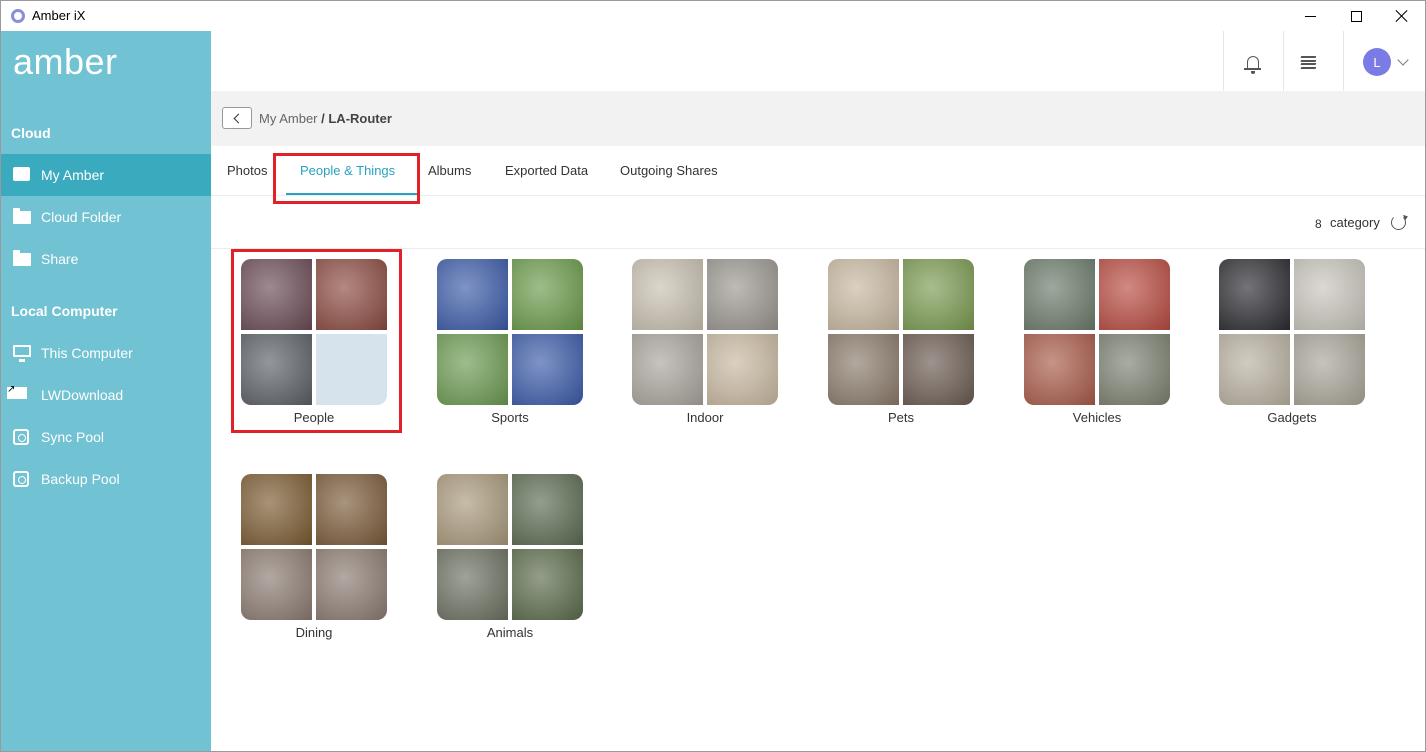 The height and width of the screenshot is (752, 1426). Describe the element at coordinates (22, 479) in the screenshot. I see `backup-pool-icon` at that location.